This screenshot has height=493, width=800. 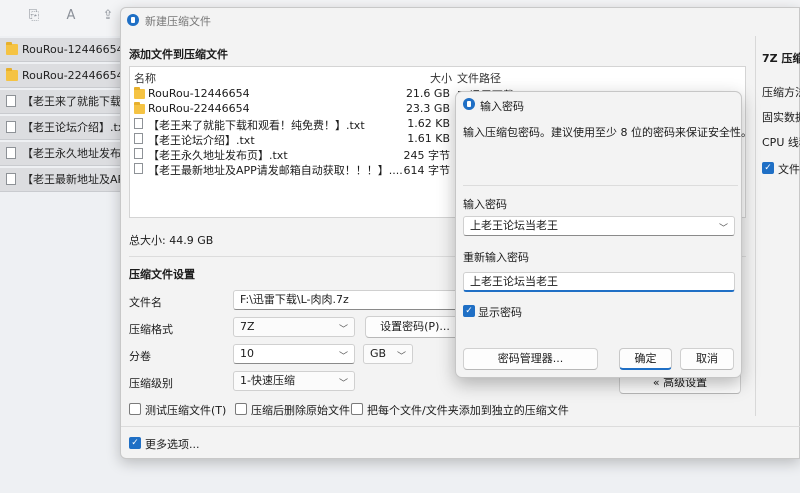 I want to click on level-label: 压缩级别, so click(x=151, y=383).